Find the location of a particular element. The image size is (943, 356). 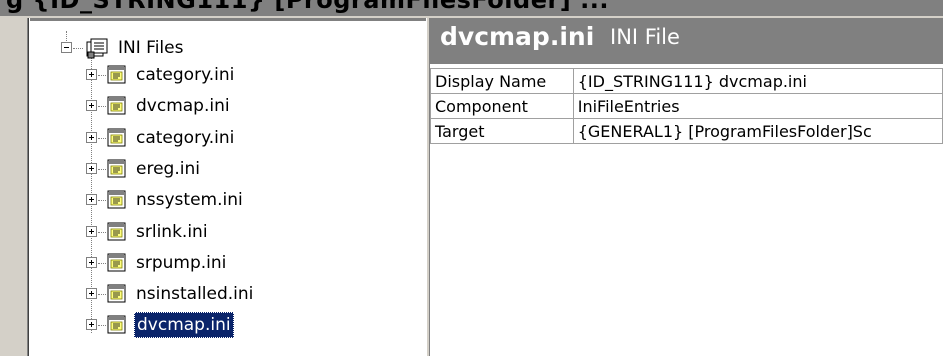

tree-node-ini-file: srlink.ini is located at coordinates (228, 232).